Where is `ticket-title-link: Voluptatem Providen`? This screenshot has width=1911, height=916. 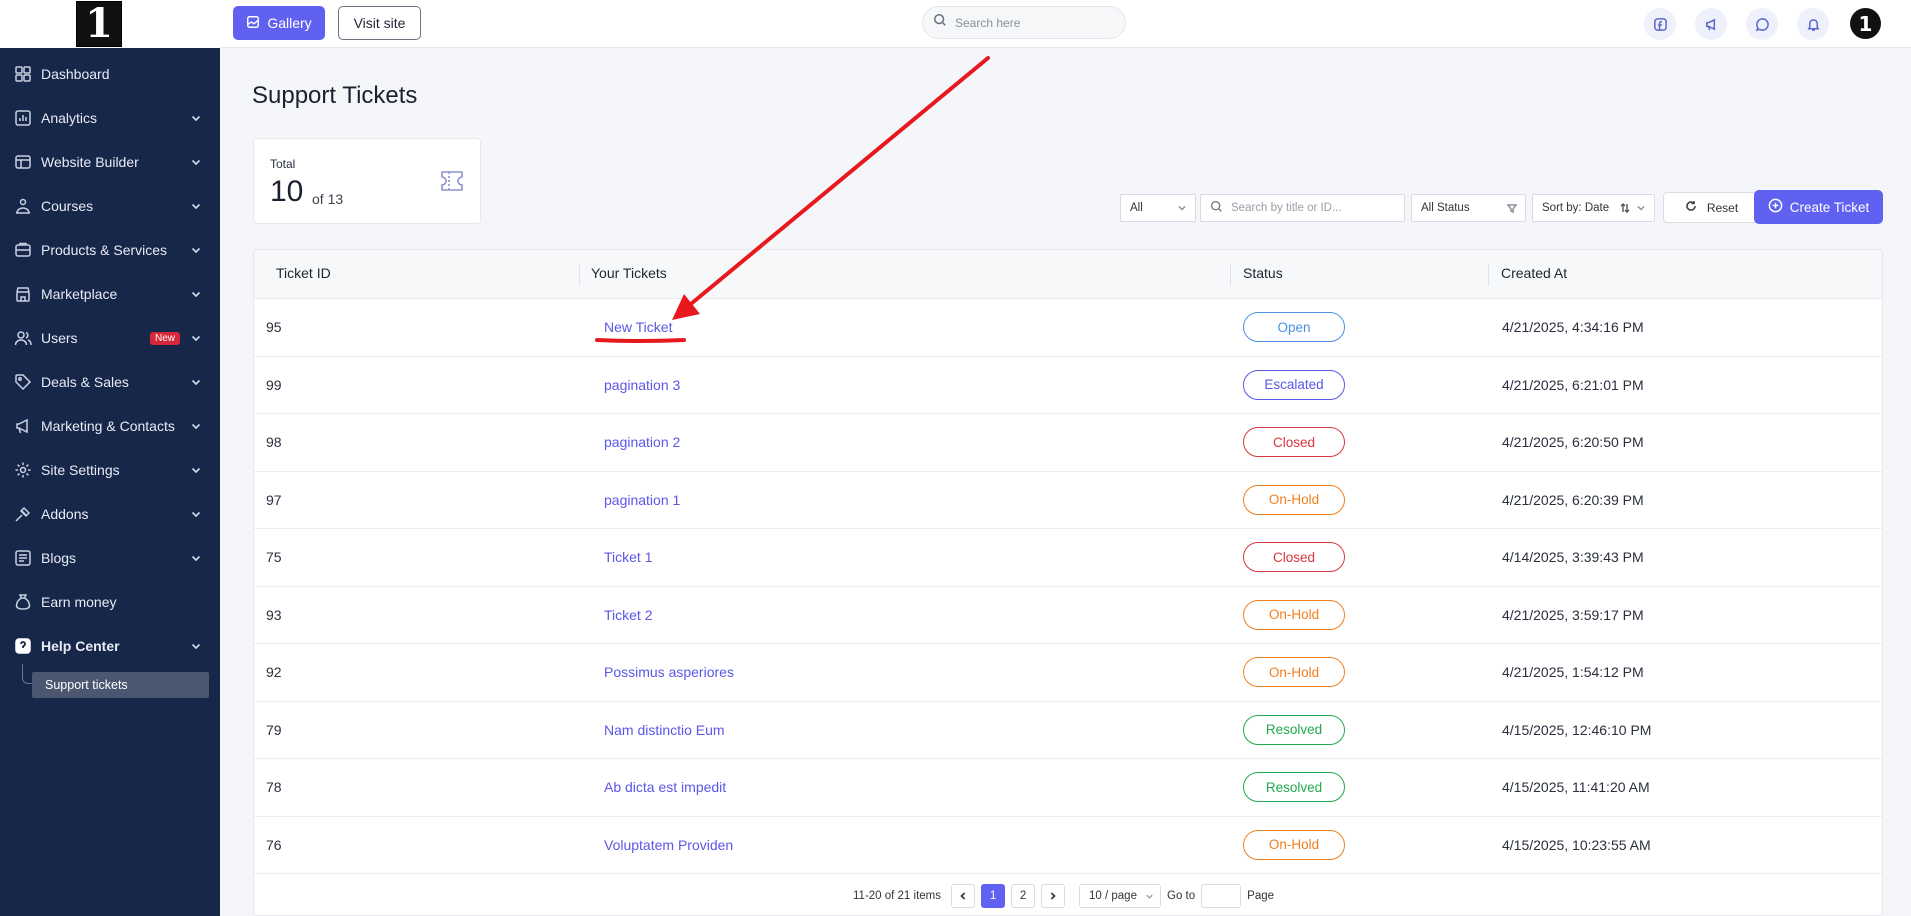 ticket-title-link: Voluptatem Providen is located at coordinates (668, 845).